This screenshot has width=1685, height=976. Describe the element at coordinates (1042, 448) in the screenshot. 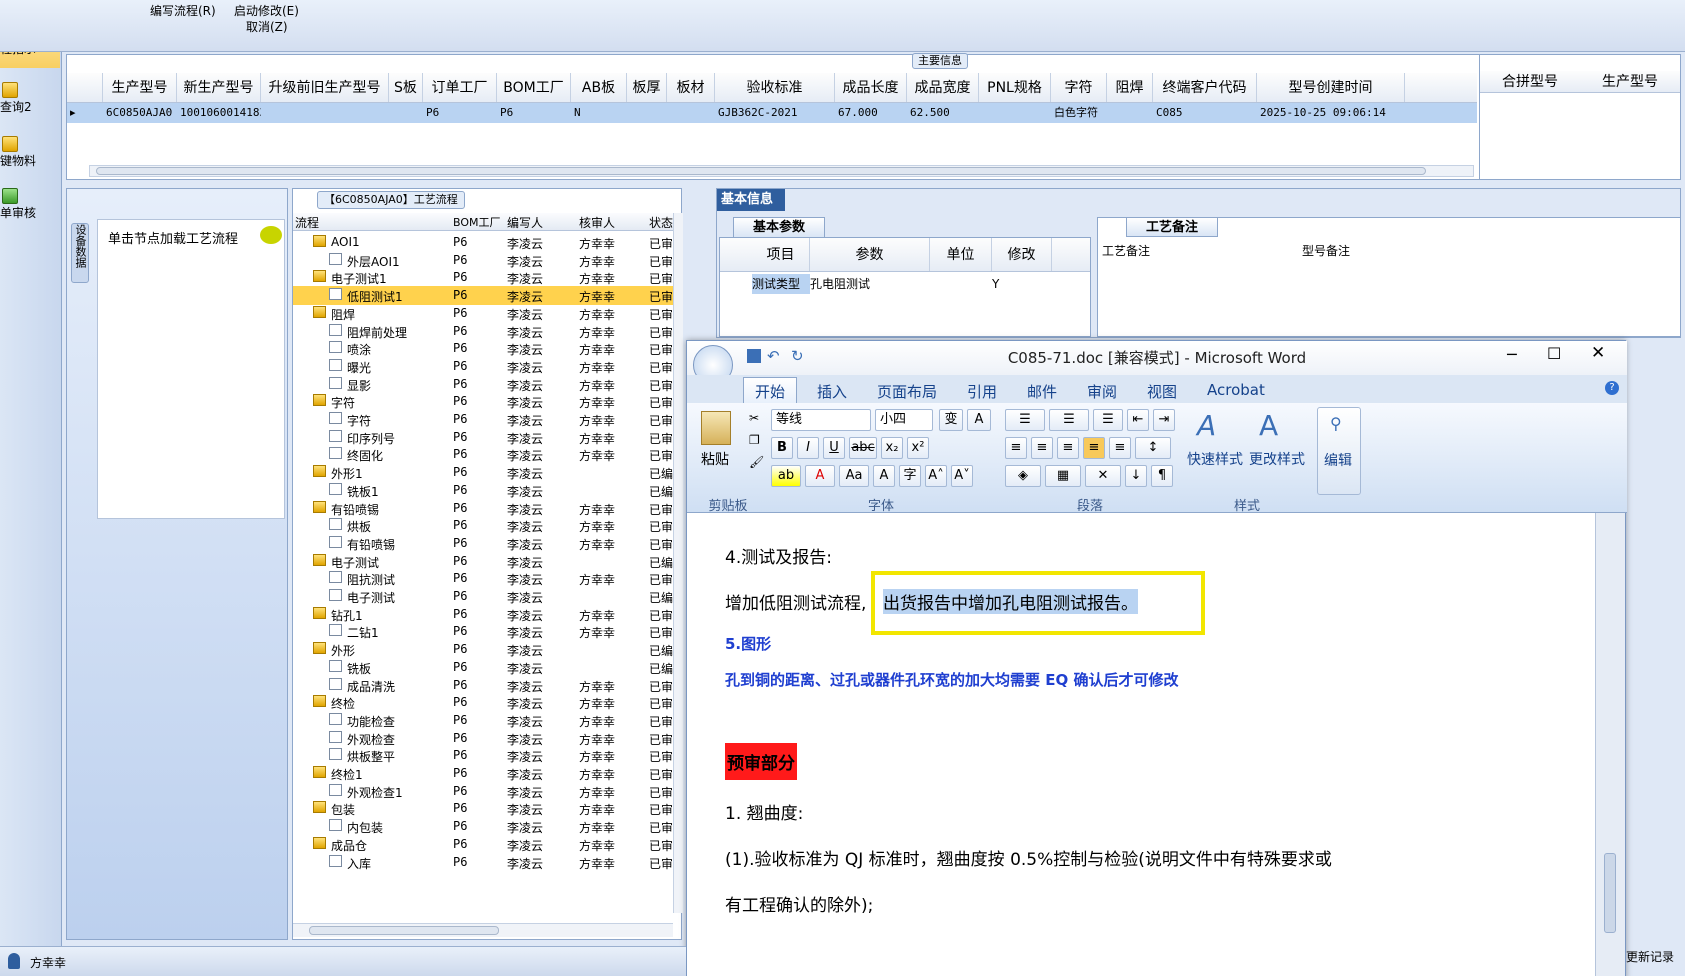

I see `align-center-icon: ≡` at that location.